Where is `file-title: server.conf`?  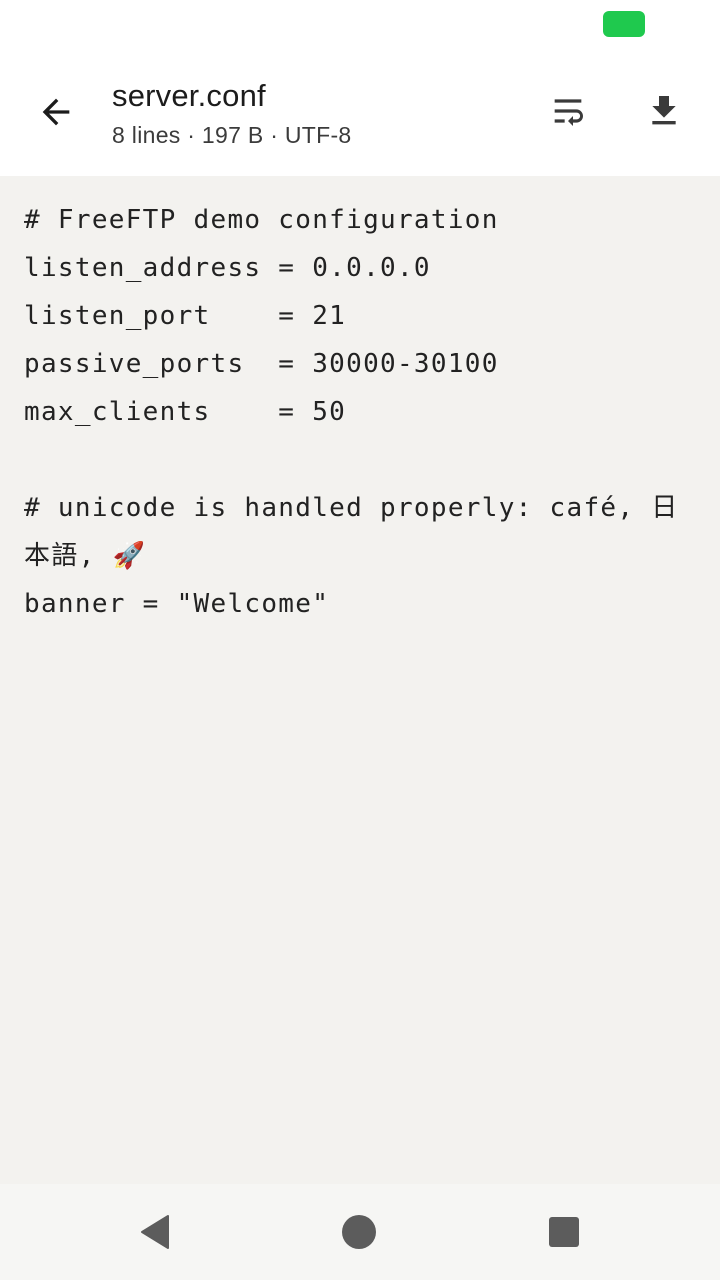
file-title: server.conf is located at coordinates (189, 95).